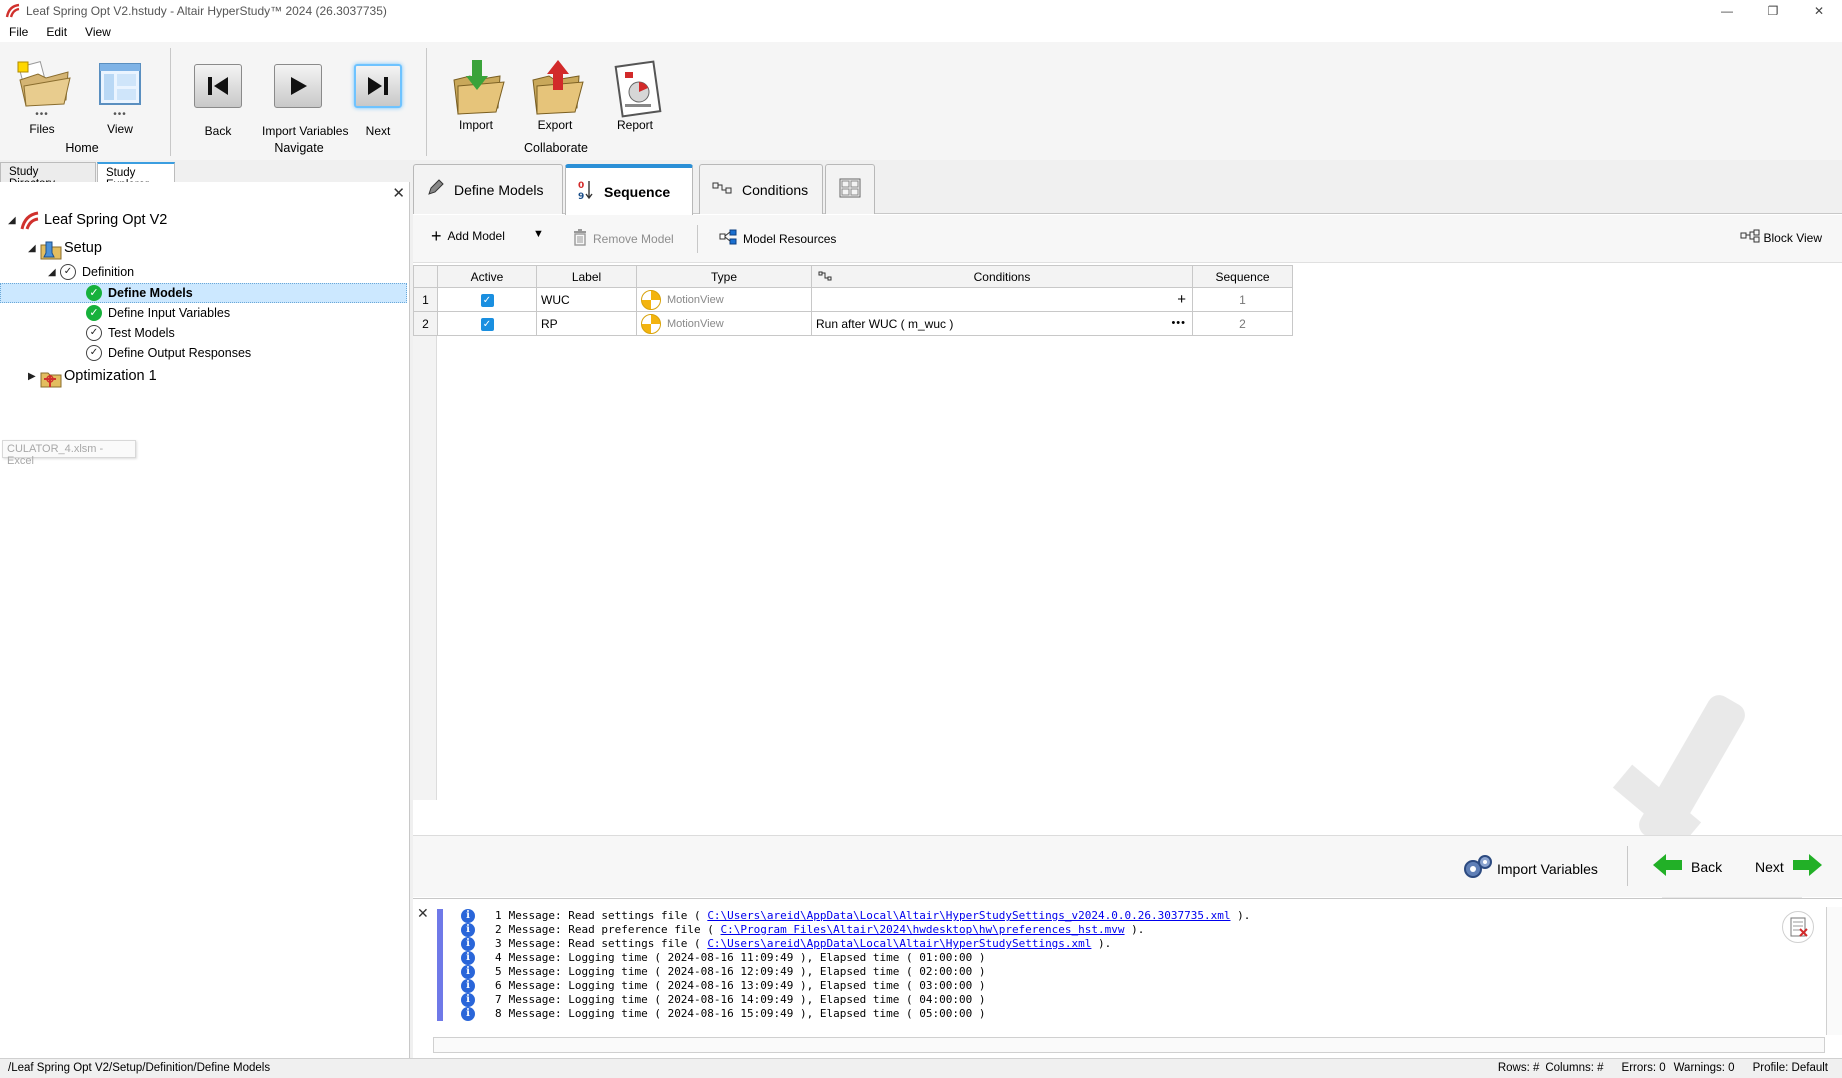 The image size is (1842, 1078). I want to click on tree-item-define-input-variables: ✓ Define Input Variables, so click(158, 313).